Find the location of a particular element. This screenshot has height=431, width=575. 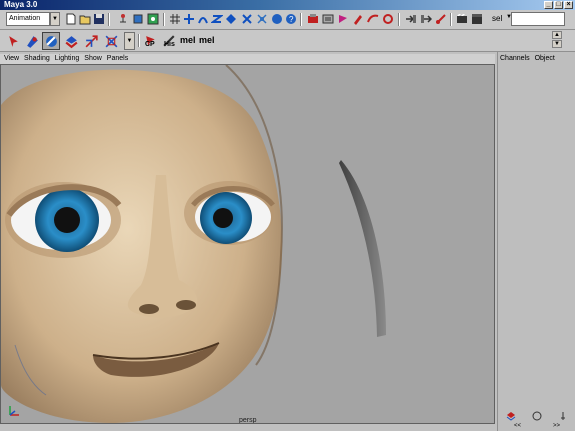

snap-view-plane-icon is located at coordinates (217, 19).